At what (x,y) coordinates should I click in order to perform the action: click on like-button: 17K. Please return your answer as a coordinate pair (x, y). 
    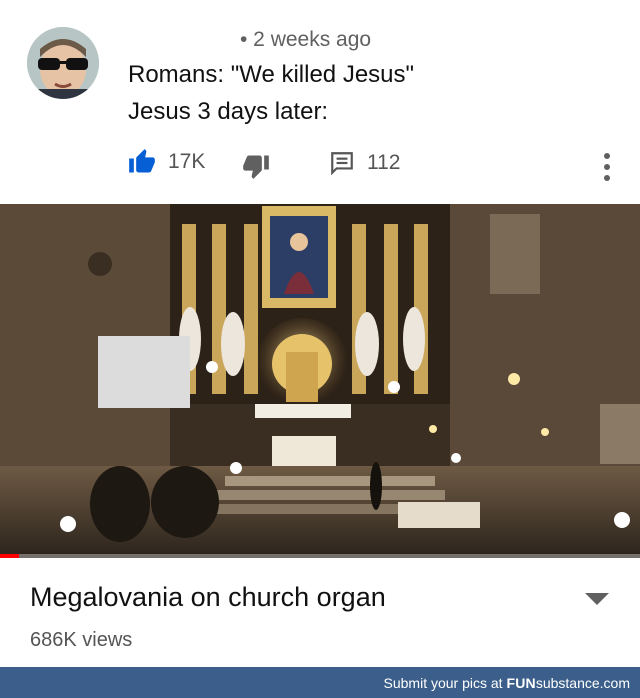
    Looking at the image, I should click on (166, 162).